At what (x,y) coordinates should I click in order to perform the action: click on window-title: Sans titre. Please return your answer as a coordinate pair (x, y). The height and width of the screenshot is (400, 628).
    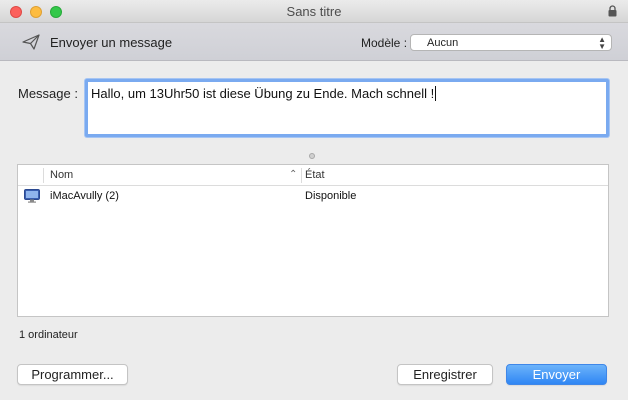
    Looking at the image, I should click on (314, 11).